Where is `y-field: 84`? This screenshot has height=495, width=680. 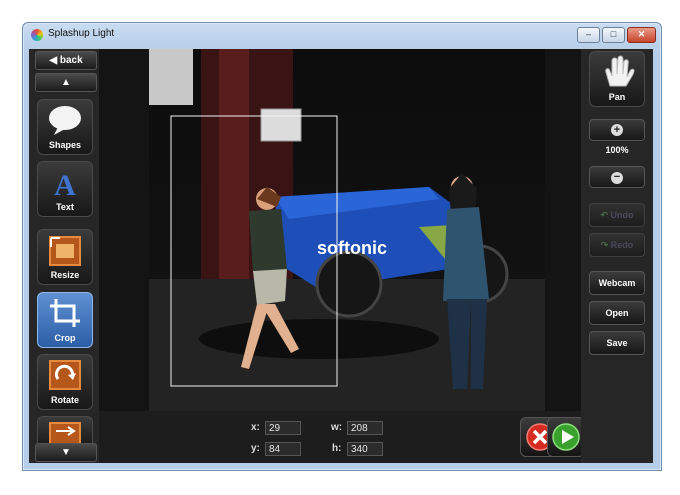 y-field: 84 is located at coordinates (283, 449).